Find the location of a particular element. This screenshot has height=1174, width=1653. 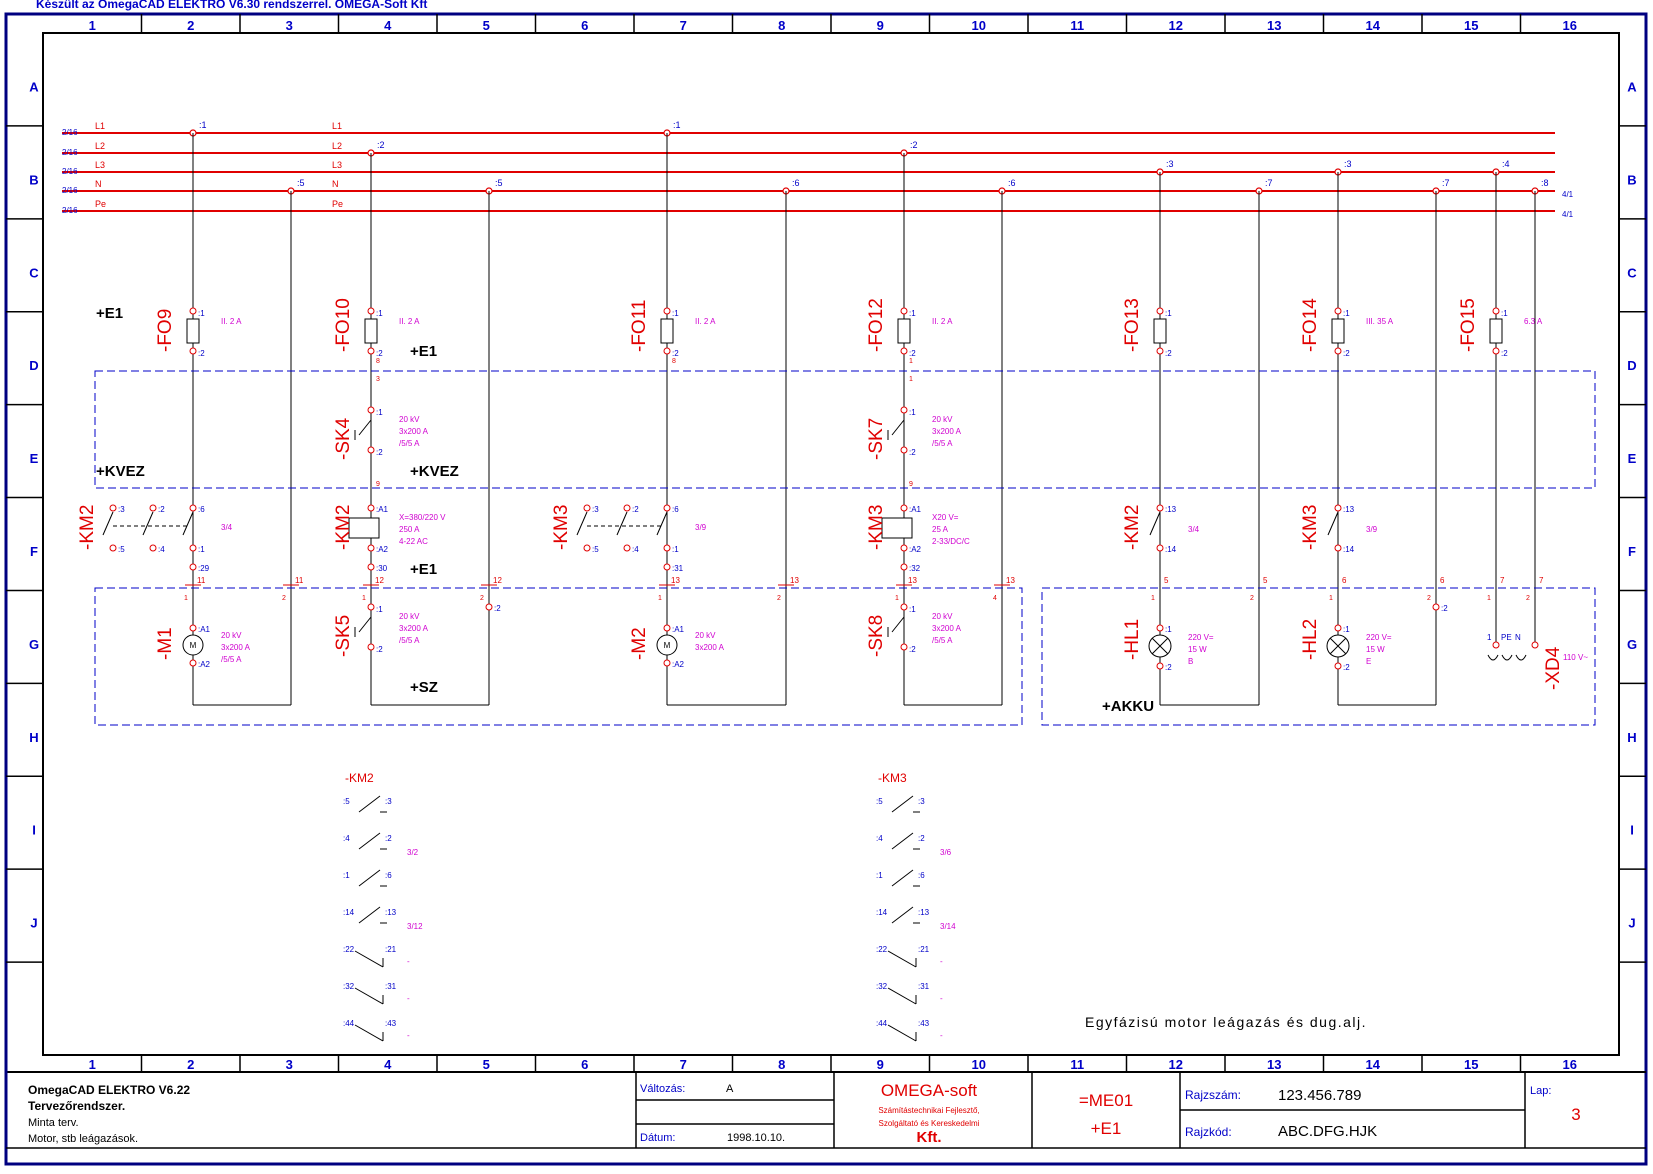

bus-tap-label: :2 is located at coordinates (381, 145).